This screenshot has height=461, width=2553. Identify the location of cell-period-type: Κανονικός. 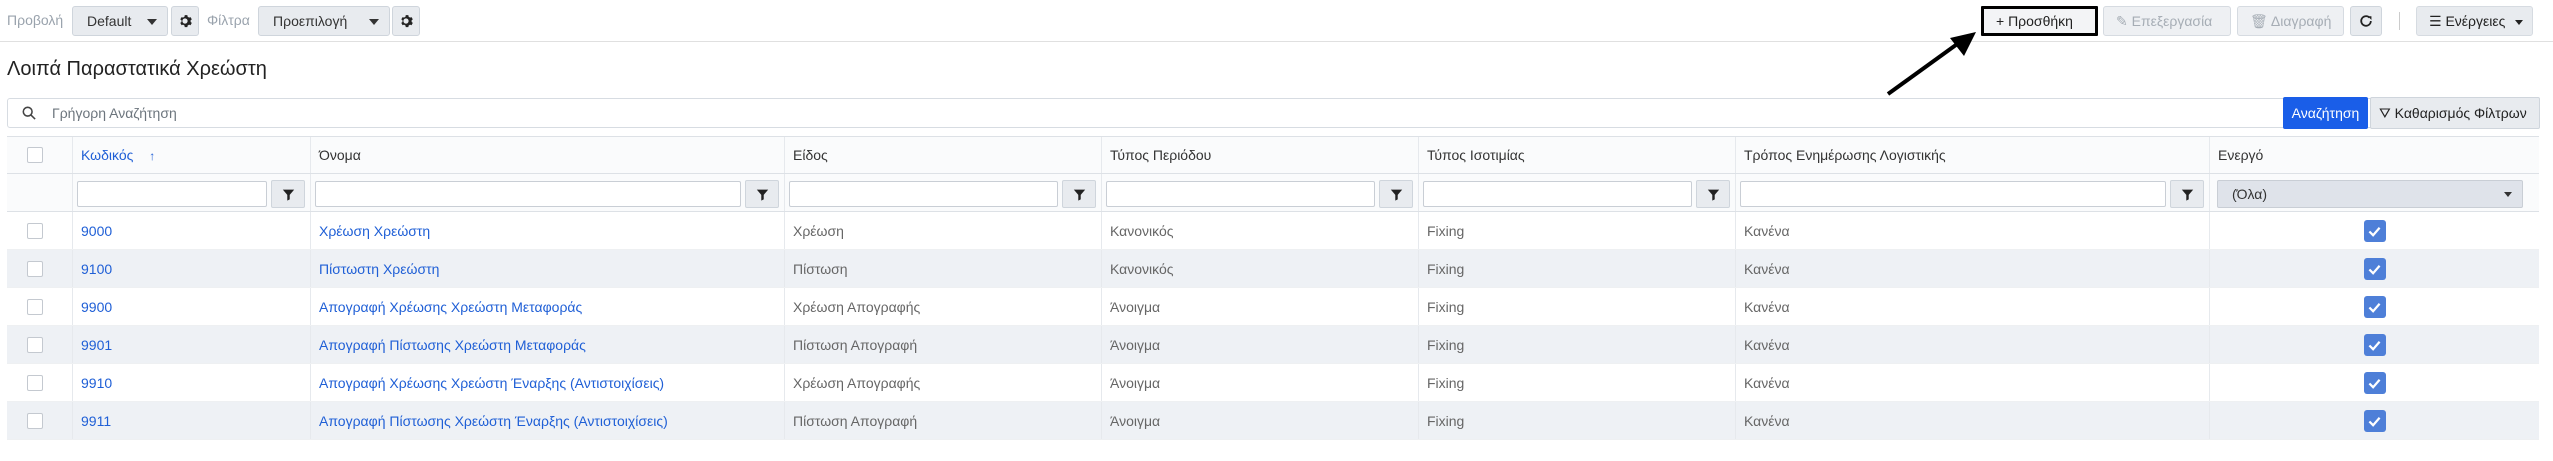
(1260, 230).